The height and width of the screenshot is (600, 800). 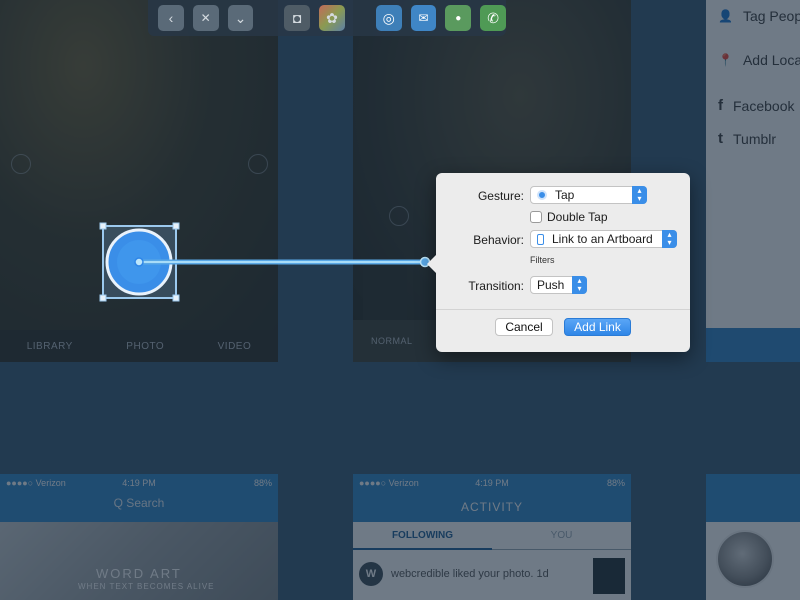 What do you see at coordinates (171, 18) in the screenshot?
I see `back-icon: ‹` at bounding box center [171, 18].